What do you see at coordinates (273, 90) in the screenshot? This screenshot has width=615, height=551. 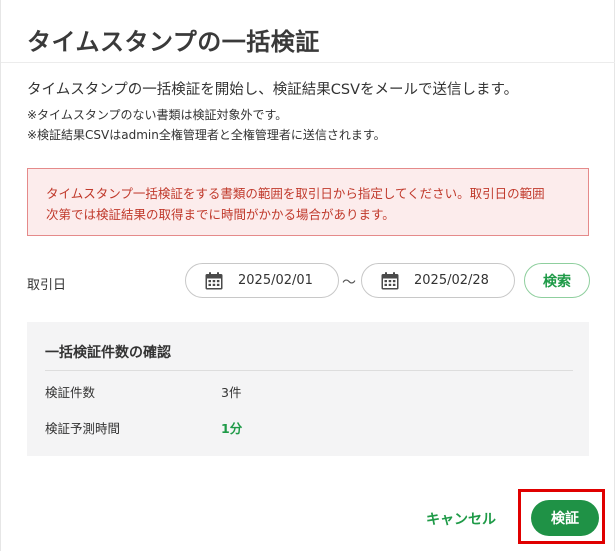 I see `dialog-description: タイムスタンプの一括検証を開始し、検証結果CSVをメールで送信します。` at bounding box center [273, 90].